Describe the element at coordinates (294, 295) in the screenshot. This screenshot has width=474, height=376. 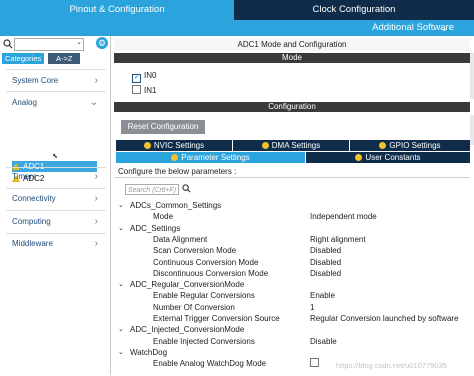
I see `tree-parameter-row: Enable Regular Conversions Enable` at that location.